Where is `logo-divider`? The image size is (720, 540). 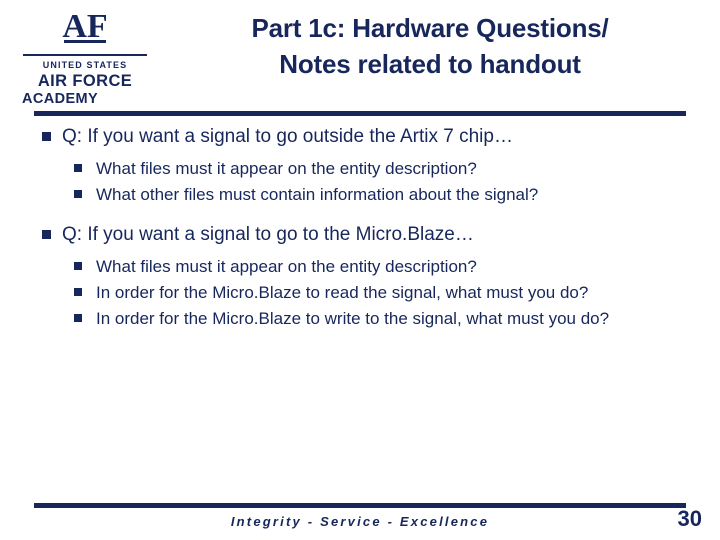
logo-divider is located at coordinates (85, 55).